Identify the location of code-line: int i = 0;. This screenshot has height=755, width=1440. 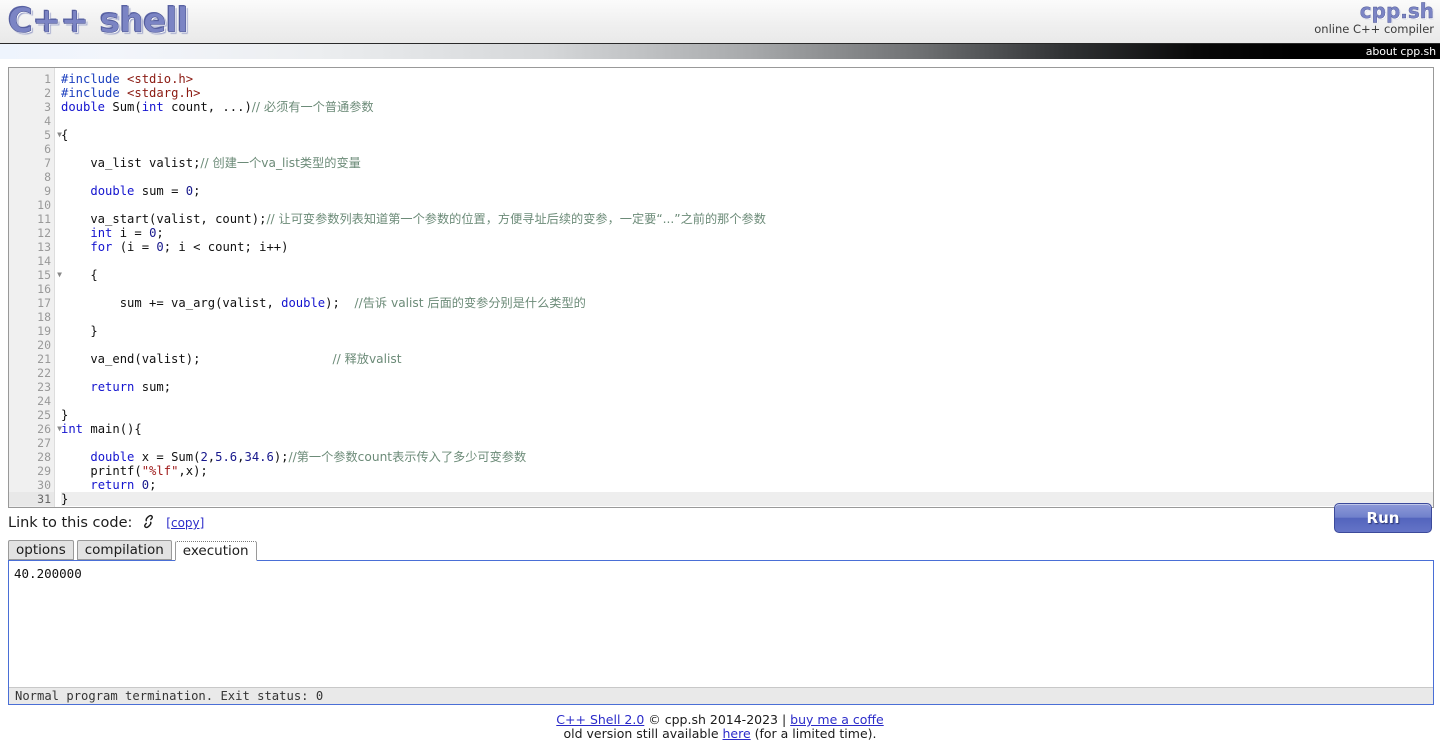
(747, 233).